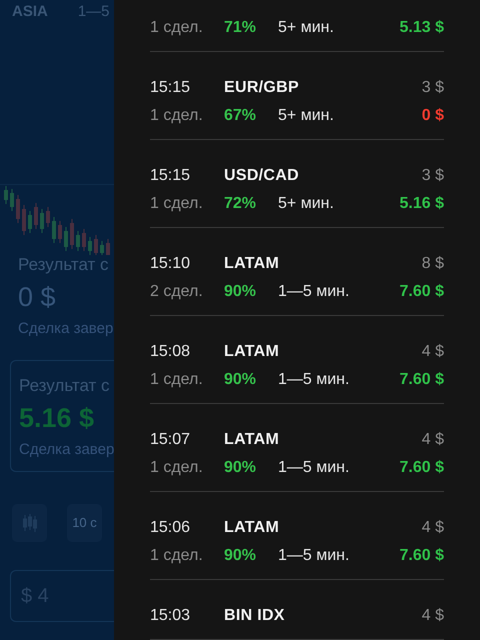 Image resolution: width=480 pixels, height=640 pixels. What do you see at coordinates (171, 352) in the screenshot?
I see `trade-time: 15:08` at bounding box center [171, 352].